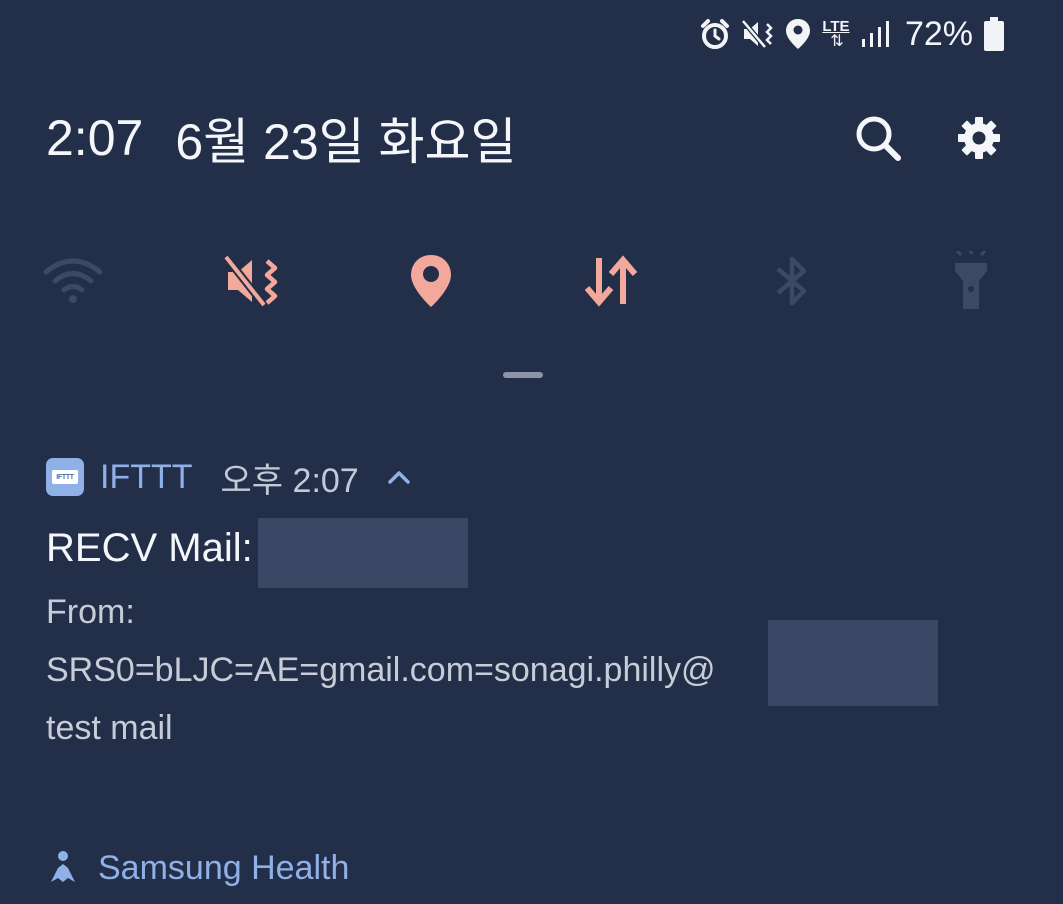  I want to click on lte-icon: LTE ⇅, so click(836, 34).